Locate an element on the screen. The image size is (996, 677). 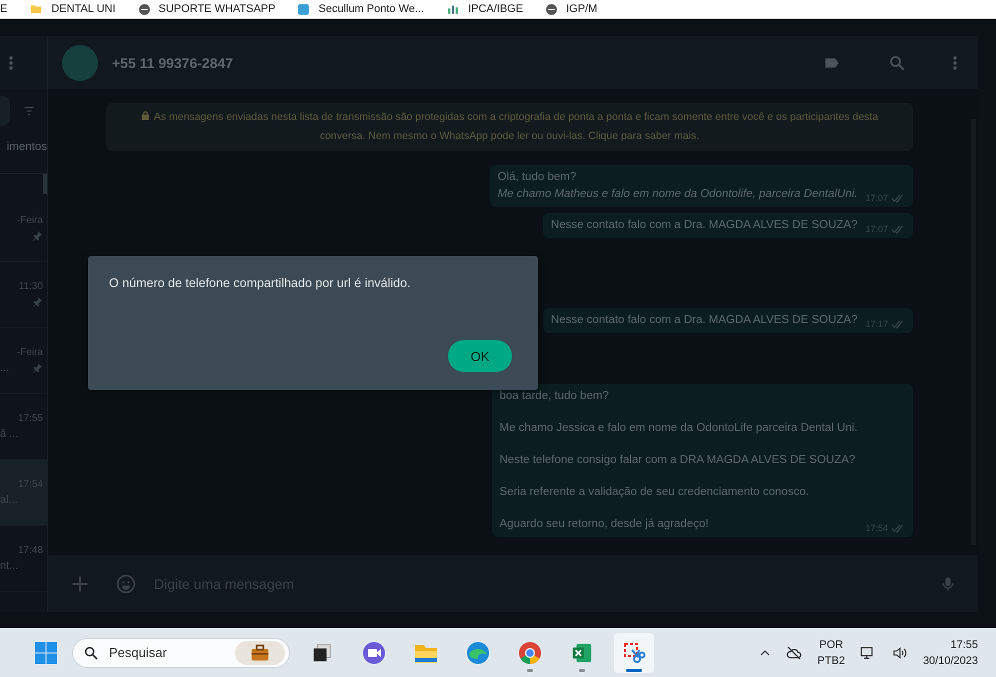
message-text: Me chamo Jessica e falo em nome da OdontoLife parceira Dental Uni. is located at coordinates (679, 428).